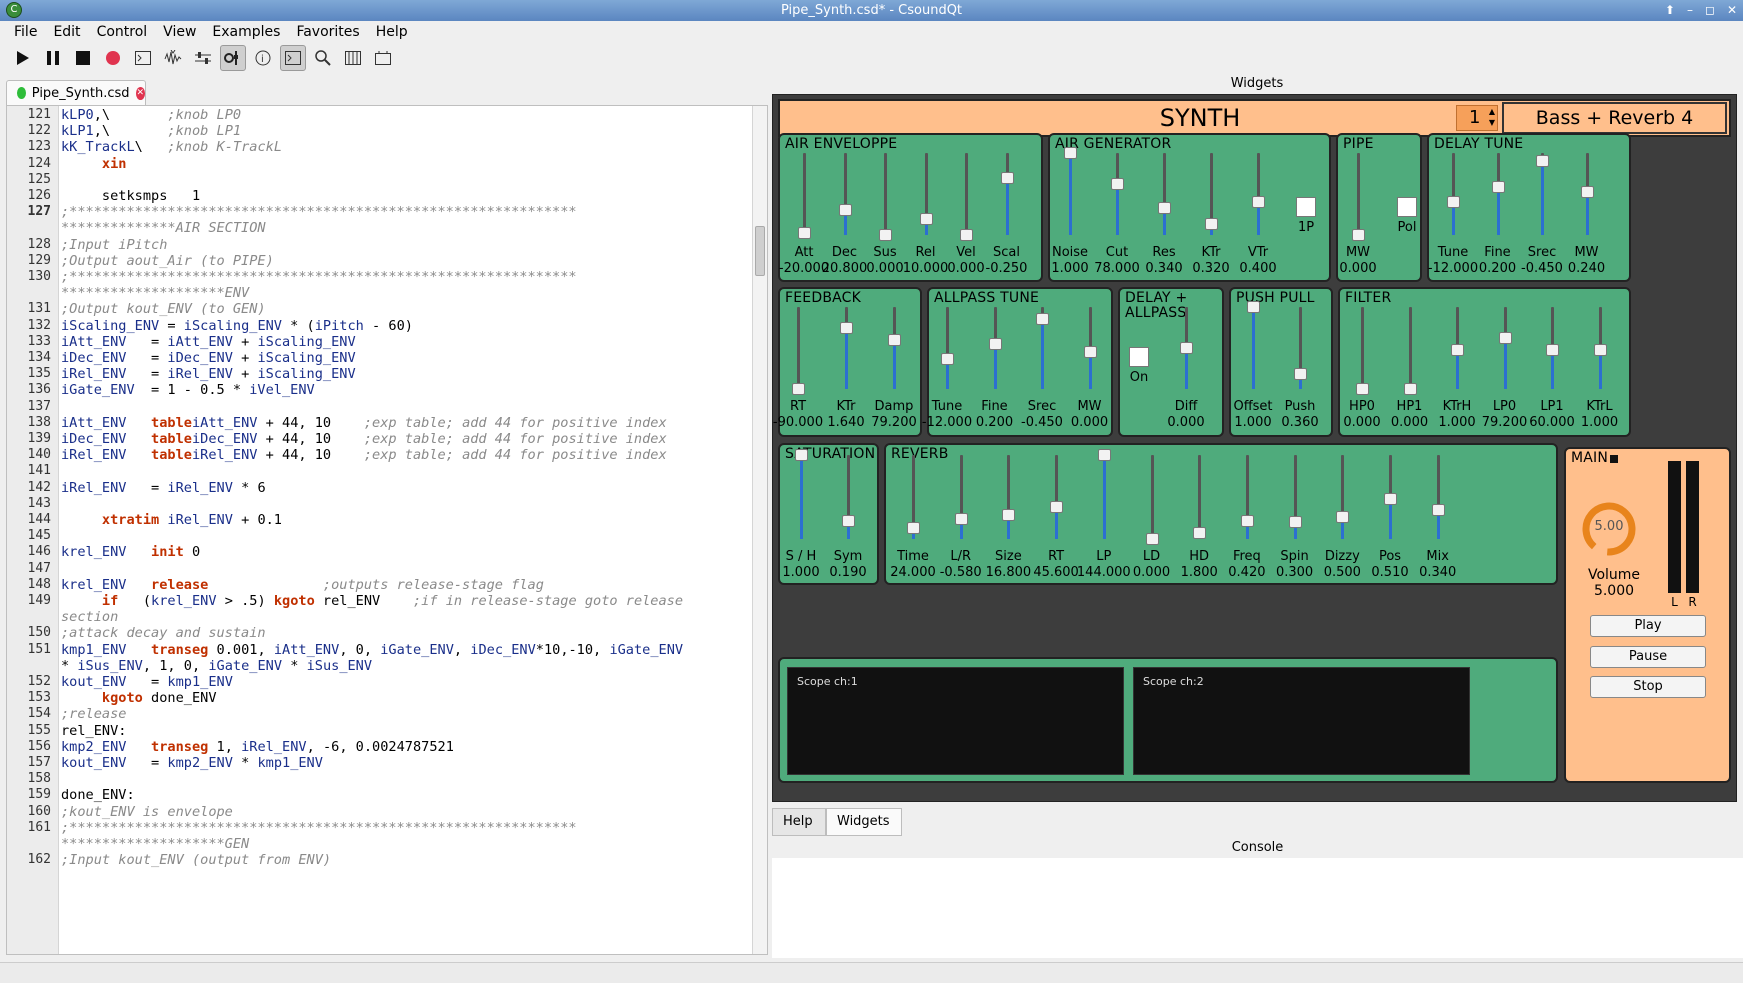 The height and width of the screenshot is (983, 1743). What do you see at coordinates (1300, 364) in the screenshot?
I see `slider-push: Push 0.360` at bounding box center [1300, 364].